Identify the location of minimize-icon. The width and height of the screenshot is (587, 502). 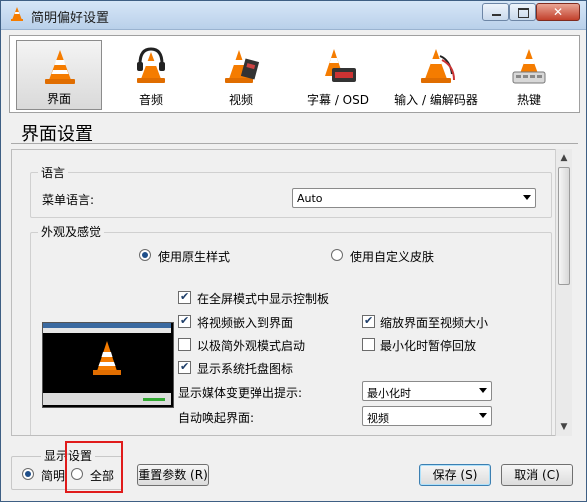
(496, 15).